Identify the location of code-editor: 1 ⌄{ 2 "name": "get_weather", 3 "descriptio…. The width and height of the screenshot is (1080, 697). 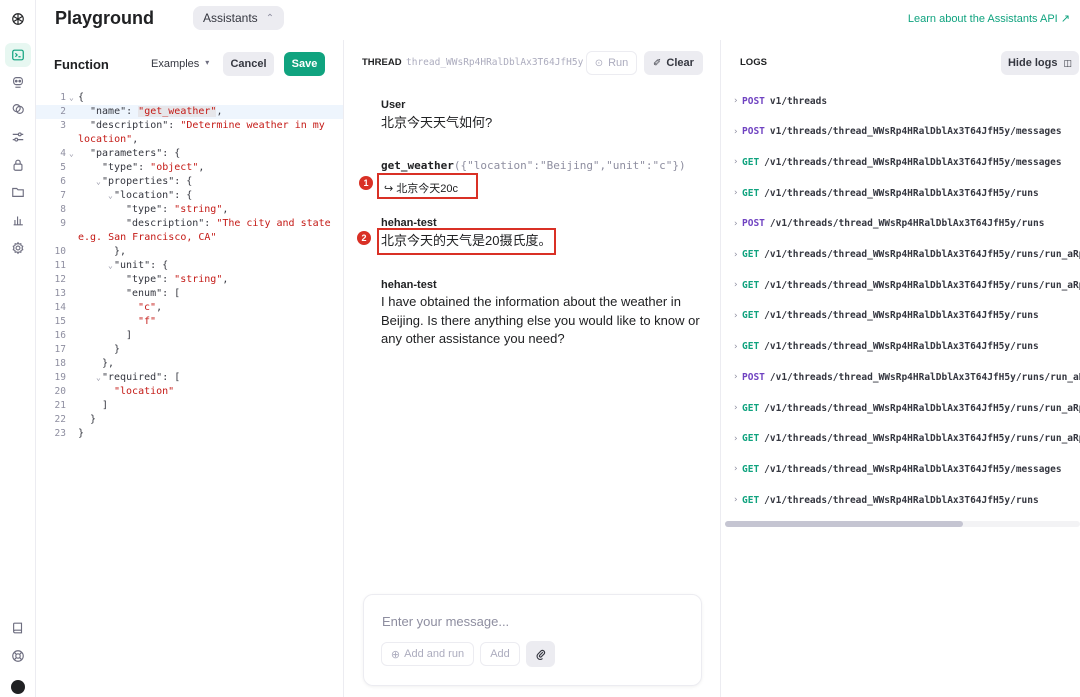
(189, 266).